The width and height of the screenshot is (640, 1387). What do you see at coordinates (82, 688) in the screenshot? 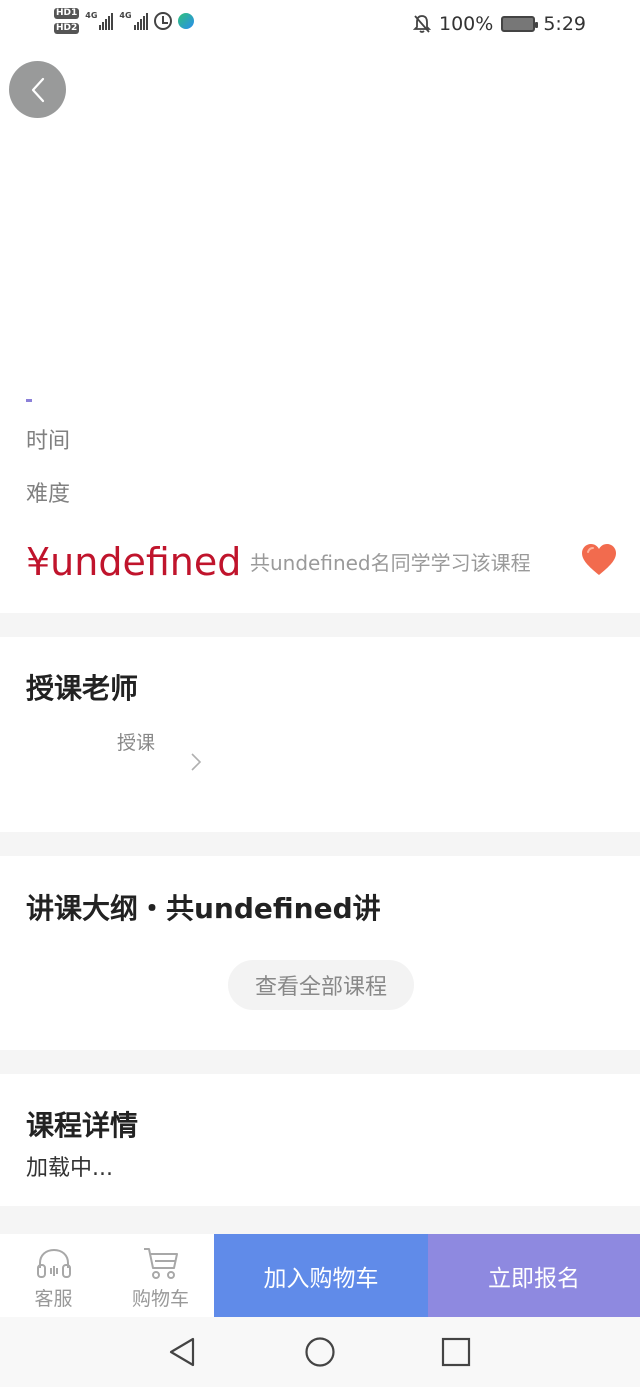
I see `teacher-section-title: 授课老师` at bounding box center [82, 688].